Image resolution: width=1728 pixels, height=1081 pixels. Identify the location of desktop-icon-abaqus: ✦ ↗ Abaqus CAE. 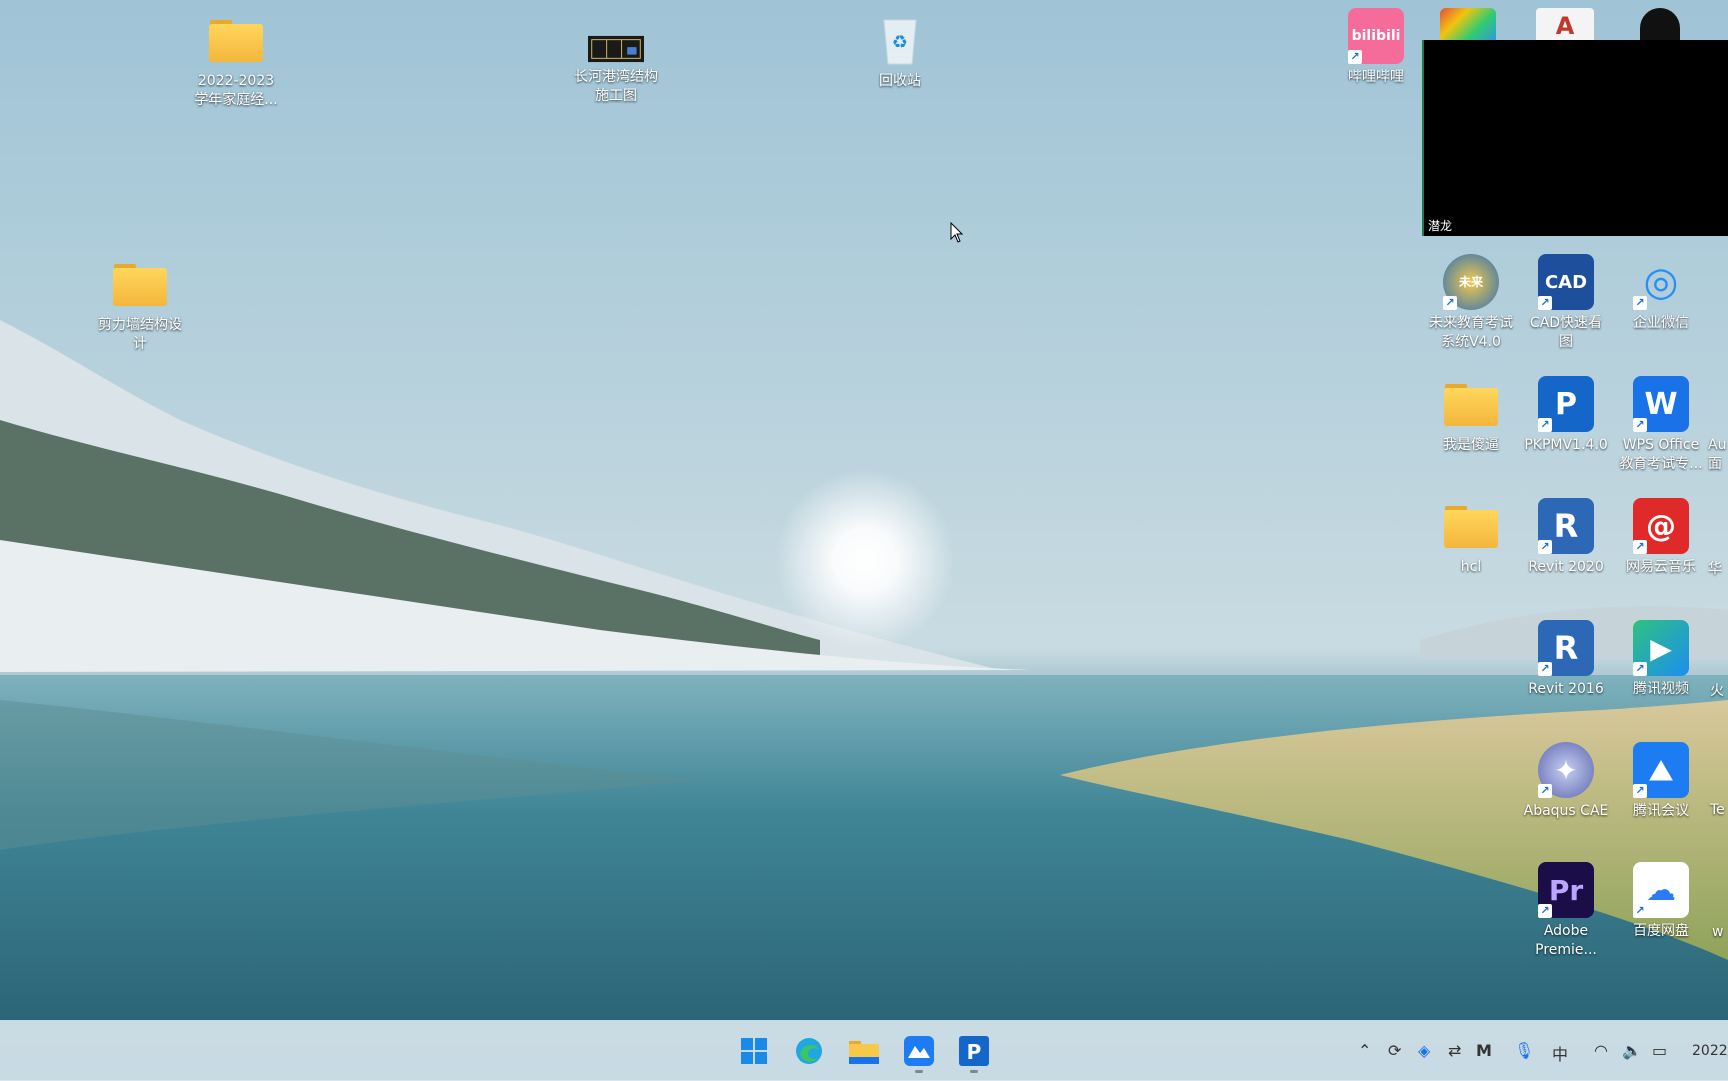
(1566, 781).